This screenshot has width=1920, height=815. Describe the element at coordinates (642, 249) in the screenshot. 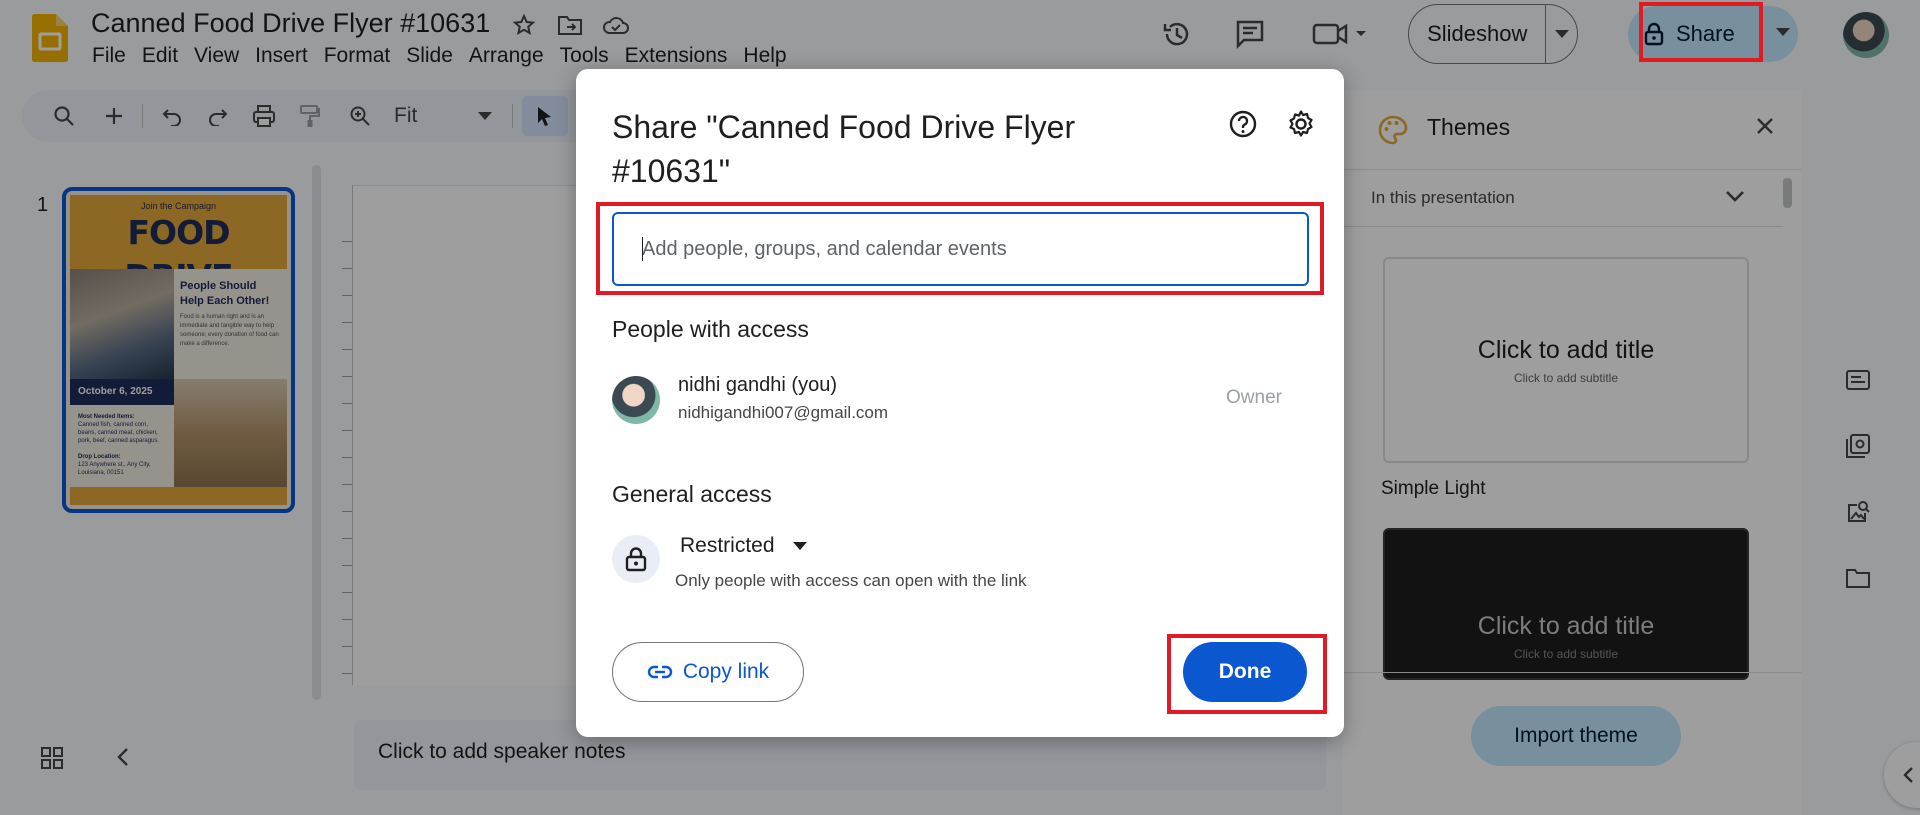

I see `text-caret` at that location.